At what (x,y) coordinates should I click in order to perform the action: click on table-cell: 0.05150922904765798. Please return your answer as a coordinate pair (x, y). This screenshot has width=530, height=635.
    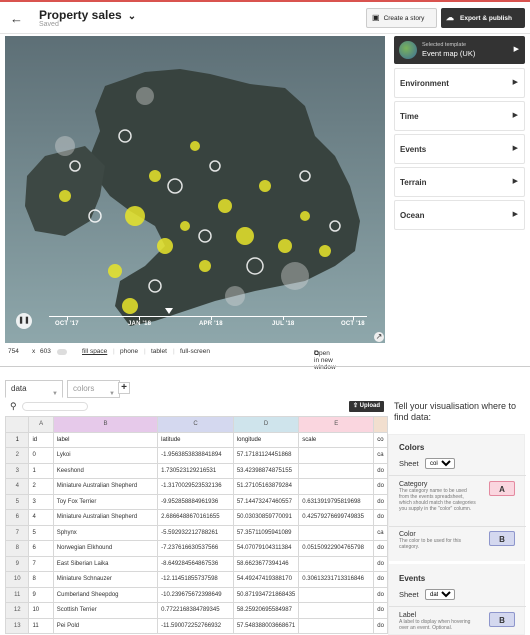
    Looking at the image, I should click on (336, 548).